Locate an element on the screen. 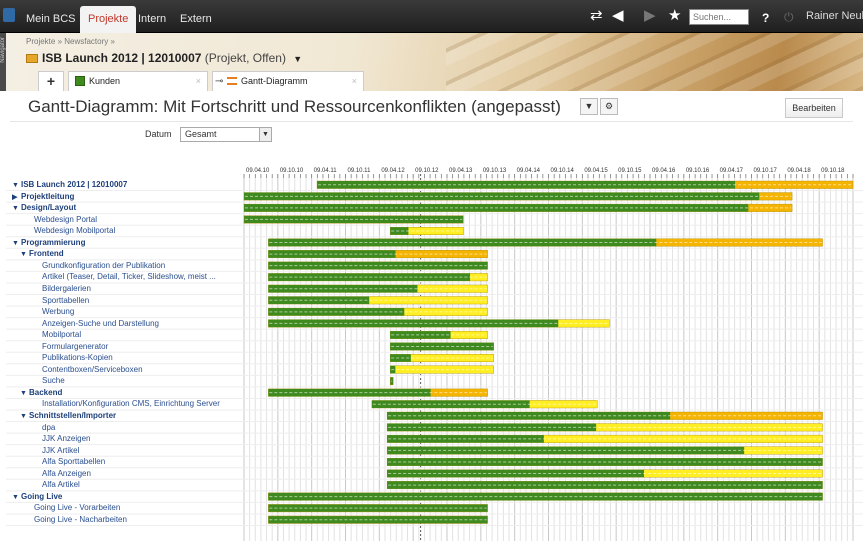  date-filter-value: Gesamt is located at coordinates (201, 134).